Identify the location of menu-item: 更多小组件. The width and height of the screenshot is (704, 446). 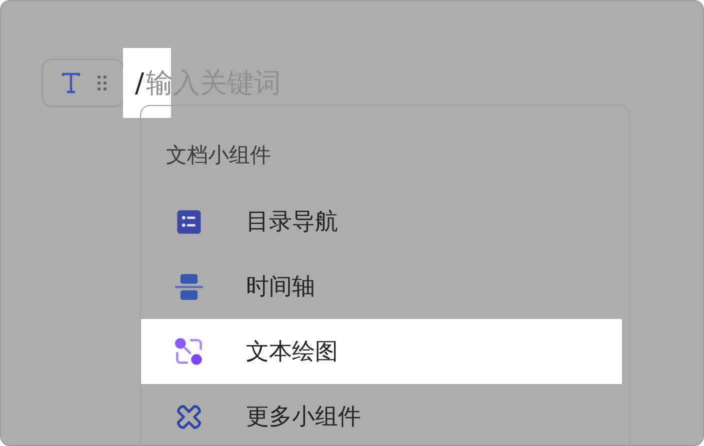
(381, 414).